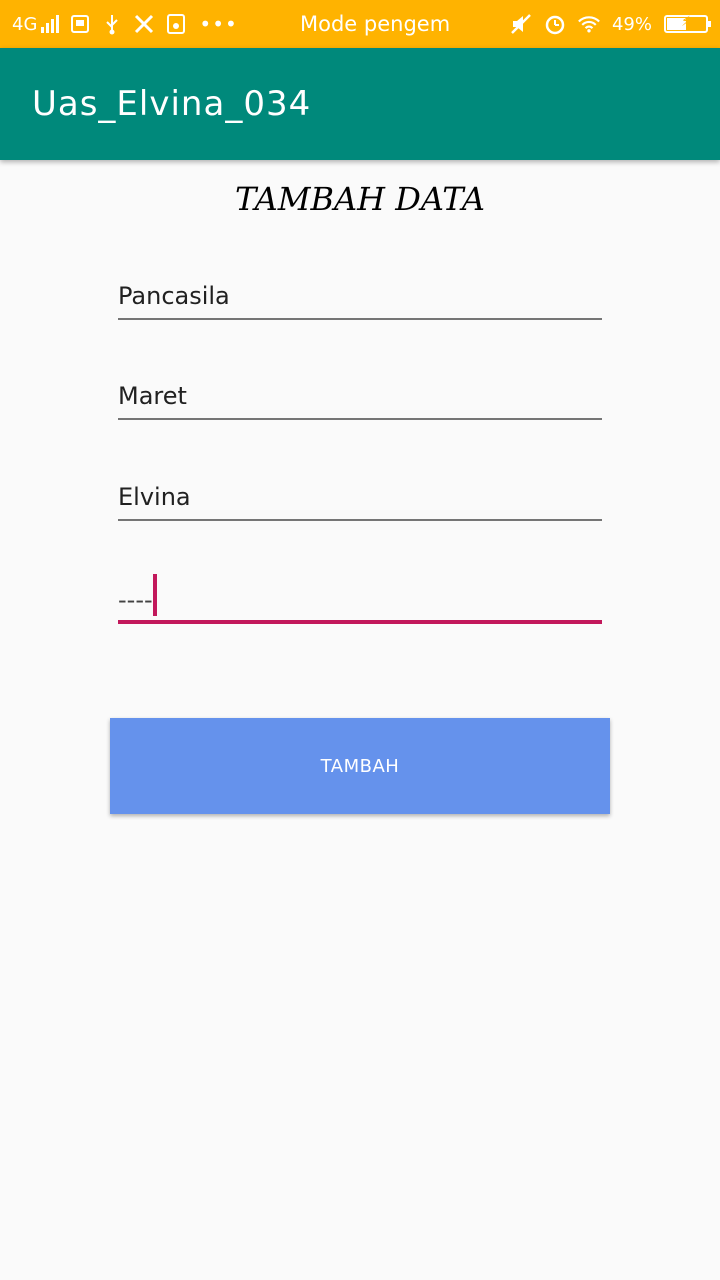 The height and width of the screenshot is (1280, 720). I want to click on battery-tip, so click(709, 24).